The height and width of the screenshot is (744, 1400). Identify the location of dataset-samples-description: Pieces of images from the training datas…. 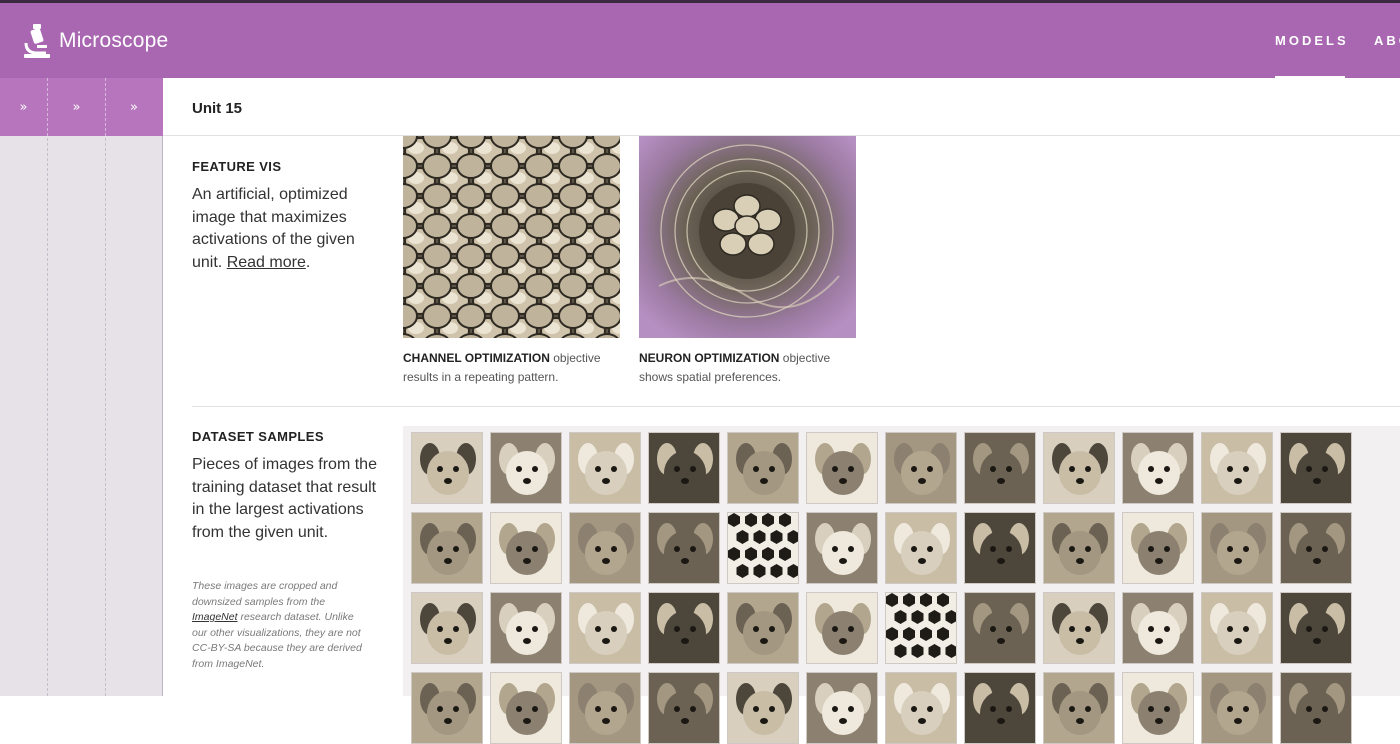
(284, 498).